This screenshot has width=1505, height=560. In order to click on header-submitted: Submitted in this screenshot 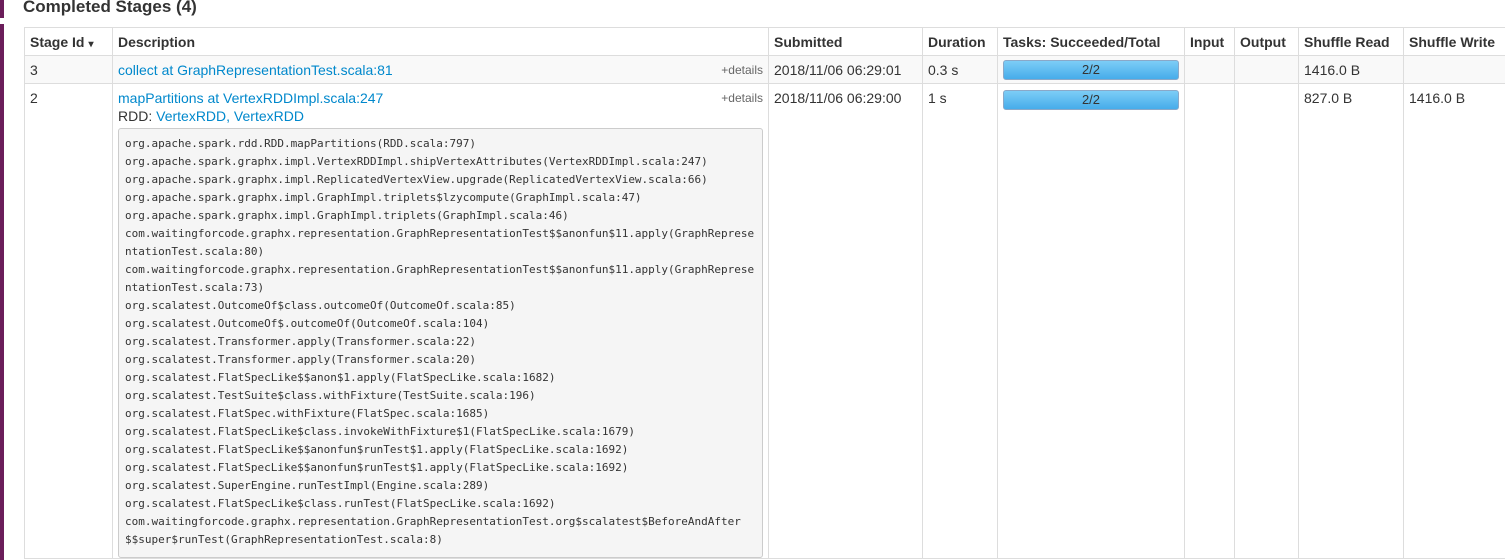, I will do `click(845, 41)`.